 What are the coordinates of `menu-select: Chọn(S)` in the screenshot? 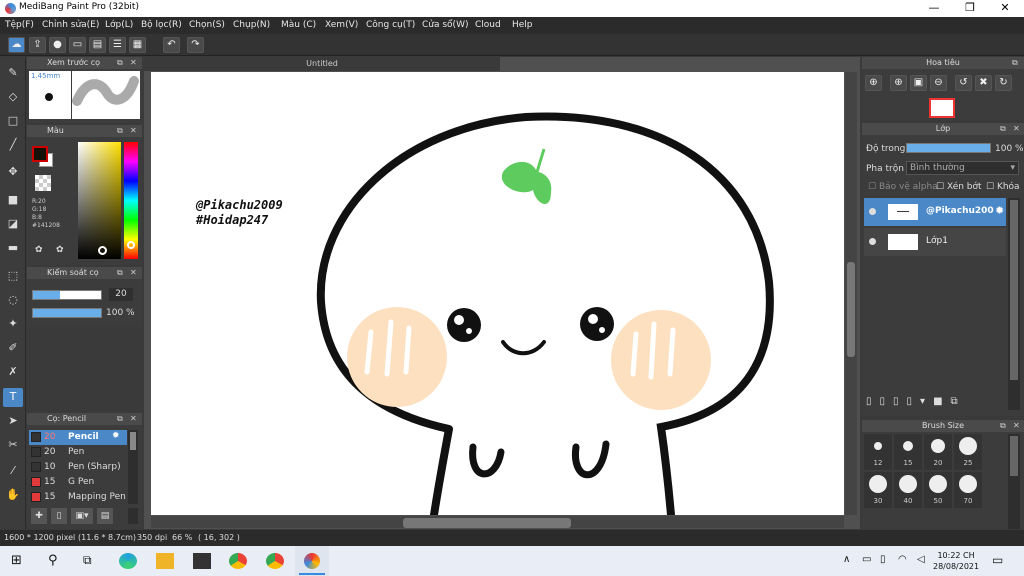 It's located at (207, 25).